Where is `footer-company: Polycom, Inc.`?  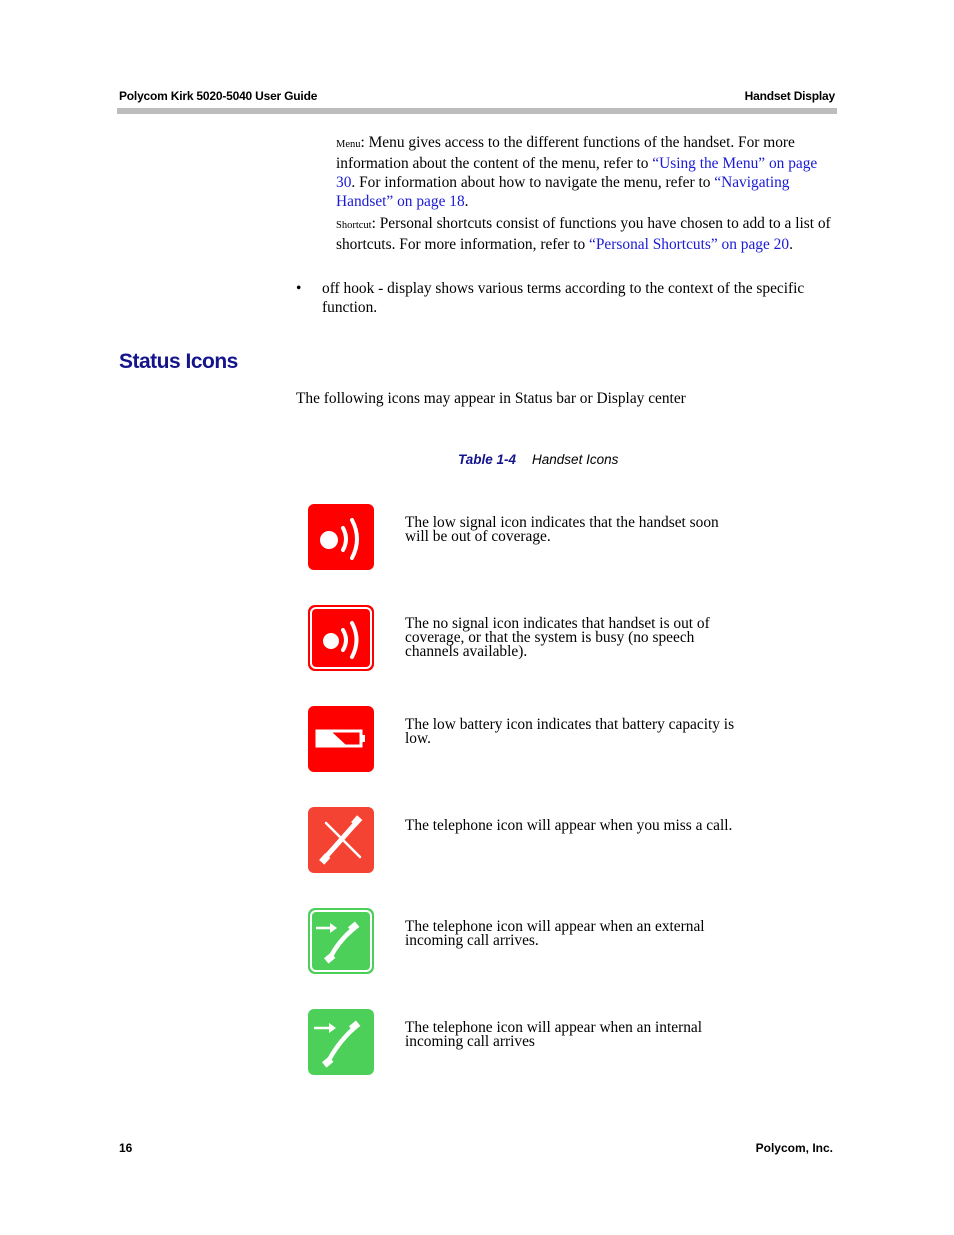
footer-company: Polycom, Inc. is located at coordinates (794, 1148).